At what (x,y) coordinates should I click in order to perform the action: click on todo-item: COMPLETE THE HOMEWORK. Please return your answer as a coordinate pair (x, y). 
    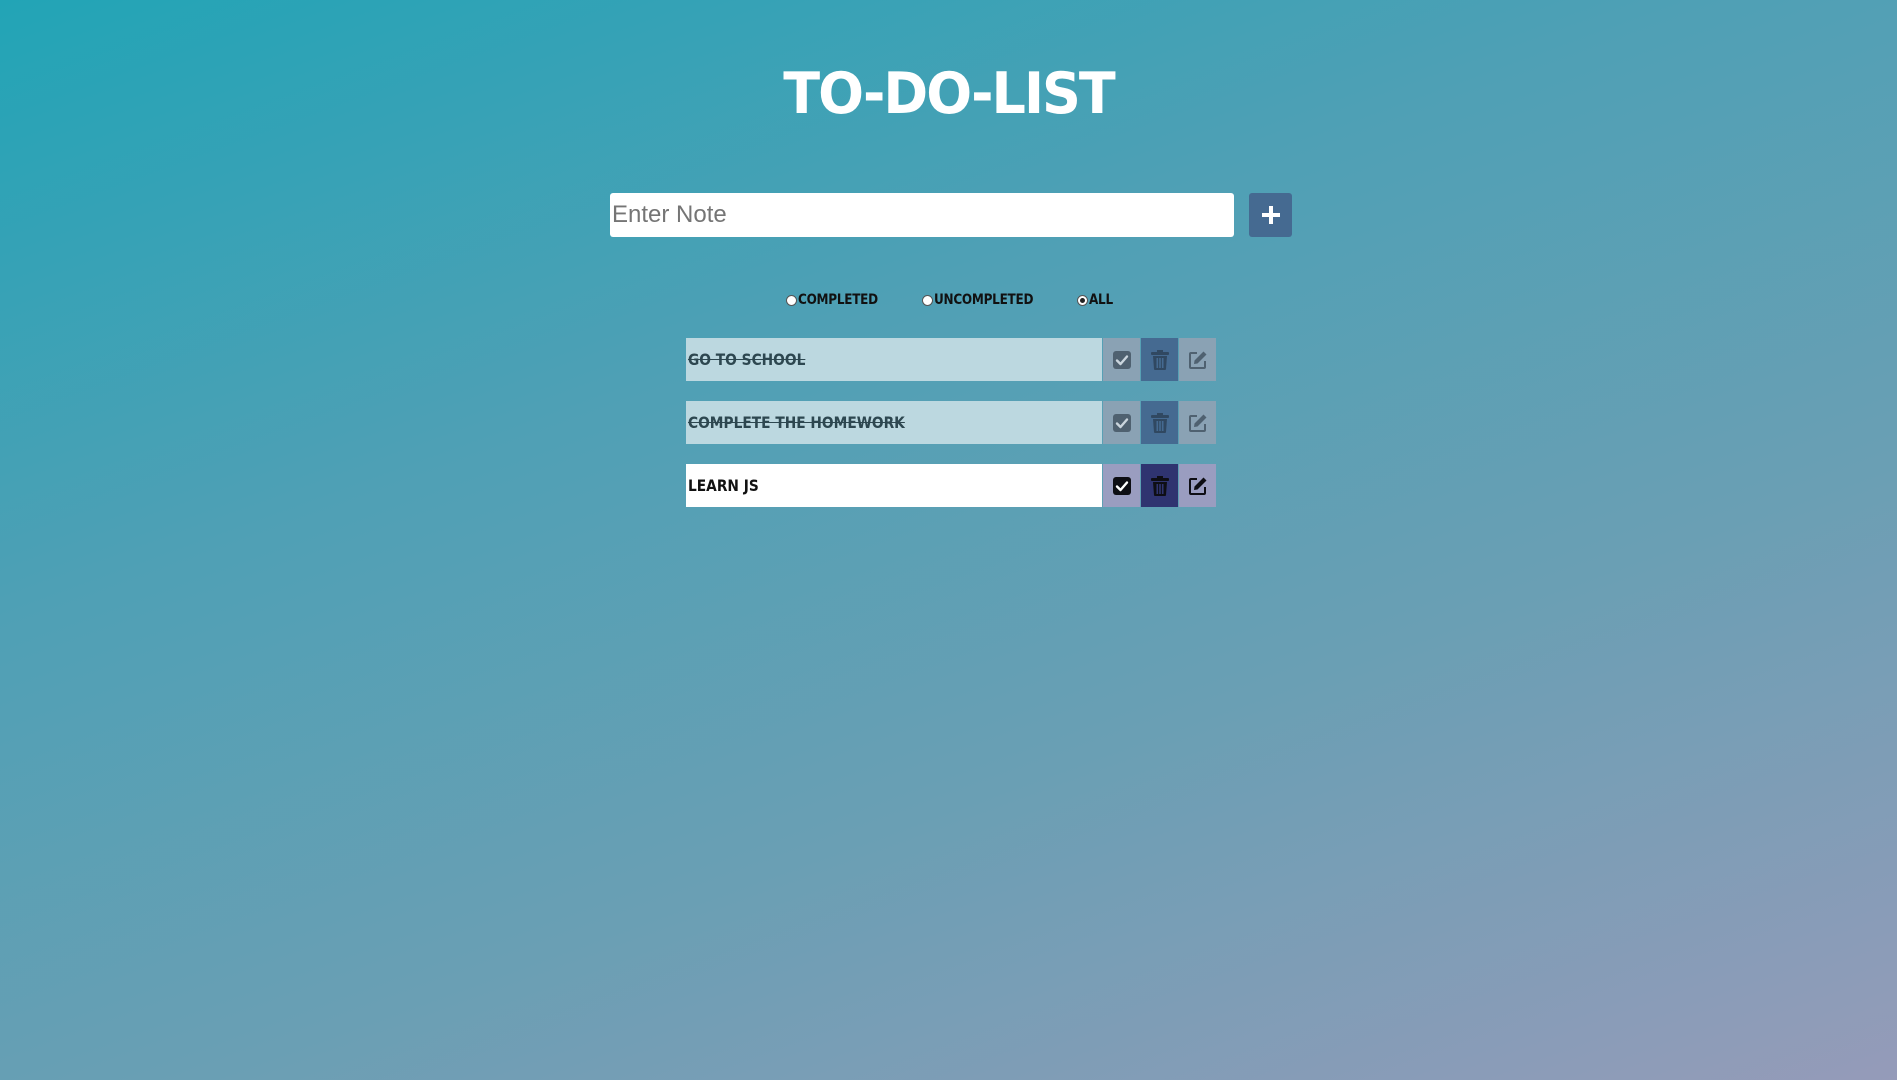
    Looking at the image, I should click on (951, 422).